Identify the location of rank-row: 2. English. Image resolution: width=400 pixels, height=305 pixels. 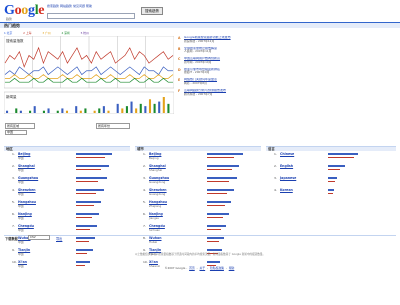
(331, 170).